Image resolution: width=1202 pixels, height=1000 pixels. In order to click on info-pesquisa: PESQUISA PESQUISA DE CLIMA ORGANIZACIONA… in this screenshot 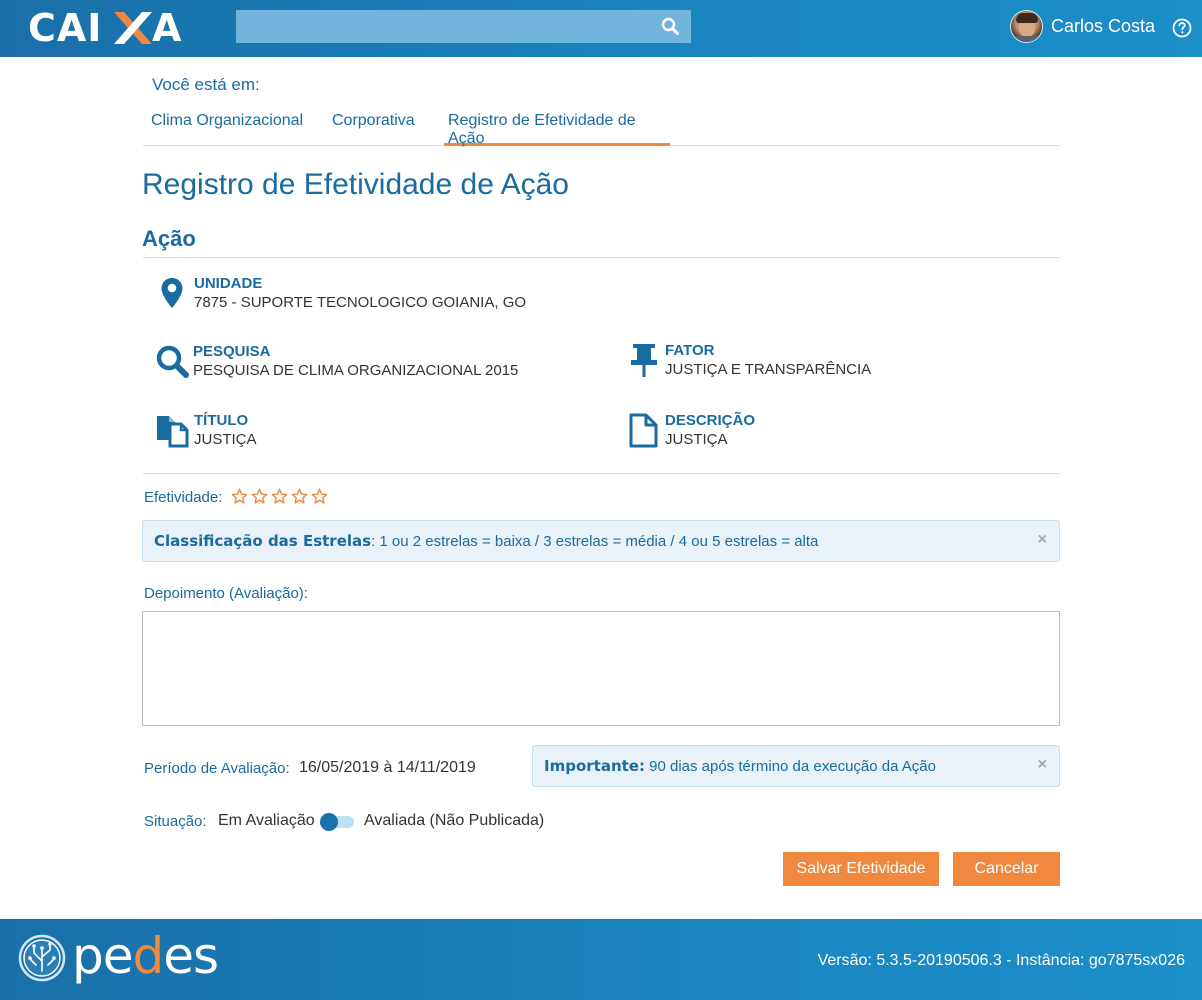, I will do `click(365, 364)`.